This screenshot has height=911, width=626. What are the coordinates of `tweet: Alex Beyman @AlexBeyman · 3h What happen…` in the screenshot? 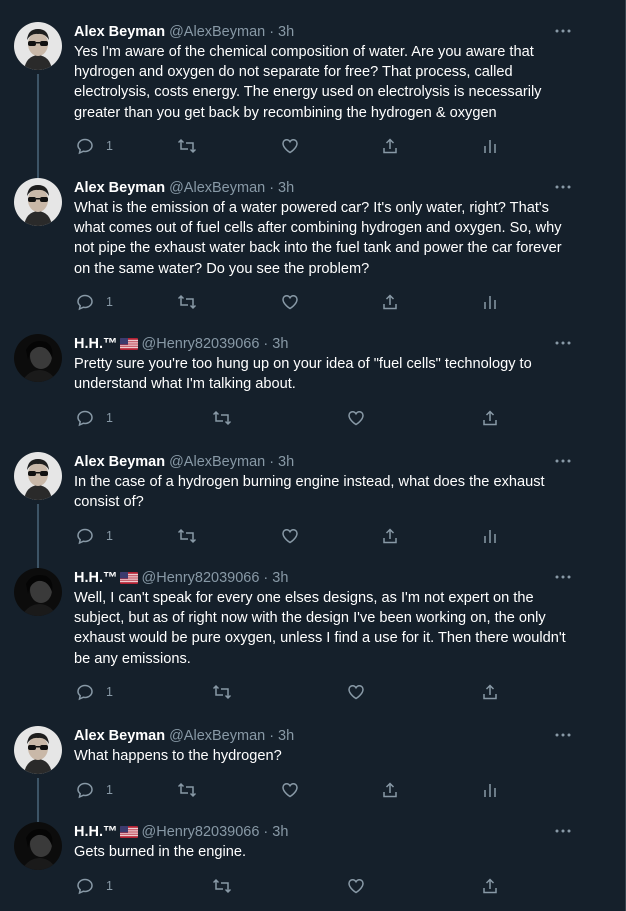 It's located at (305, 773).